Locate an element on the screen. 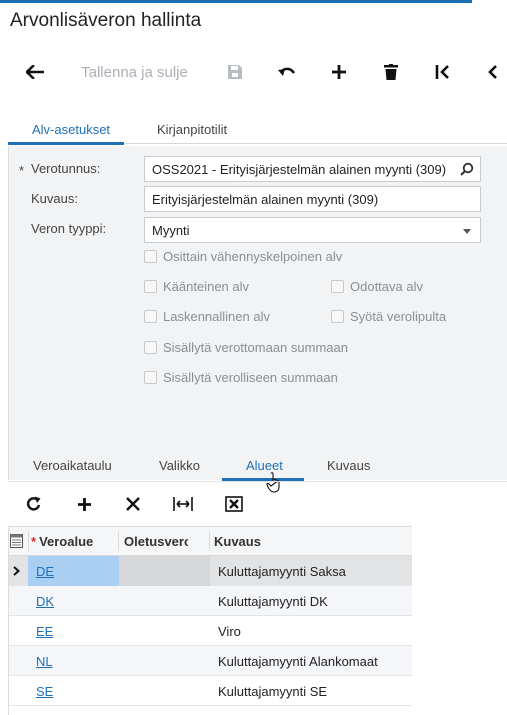 The height and width of the screenshot is (715, 507). first-record-button is located at coordinates (443, 72).